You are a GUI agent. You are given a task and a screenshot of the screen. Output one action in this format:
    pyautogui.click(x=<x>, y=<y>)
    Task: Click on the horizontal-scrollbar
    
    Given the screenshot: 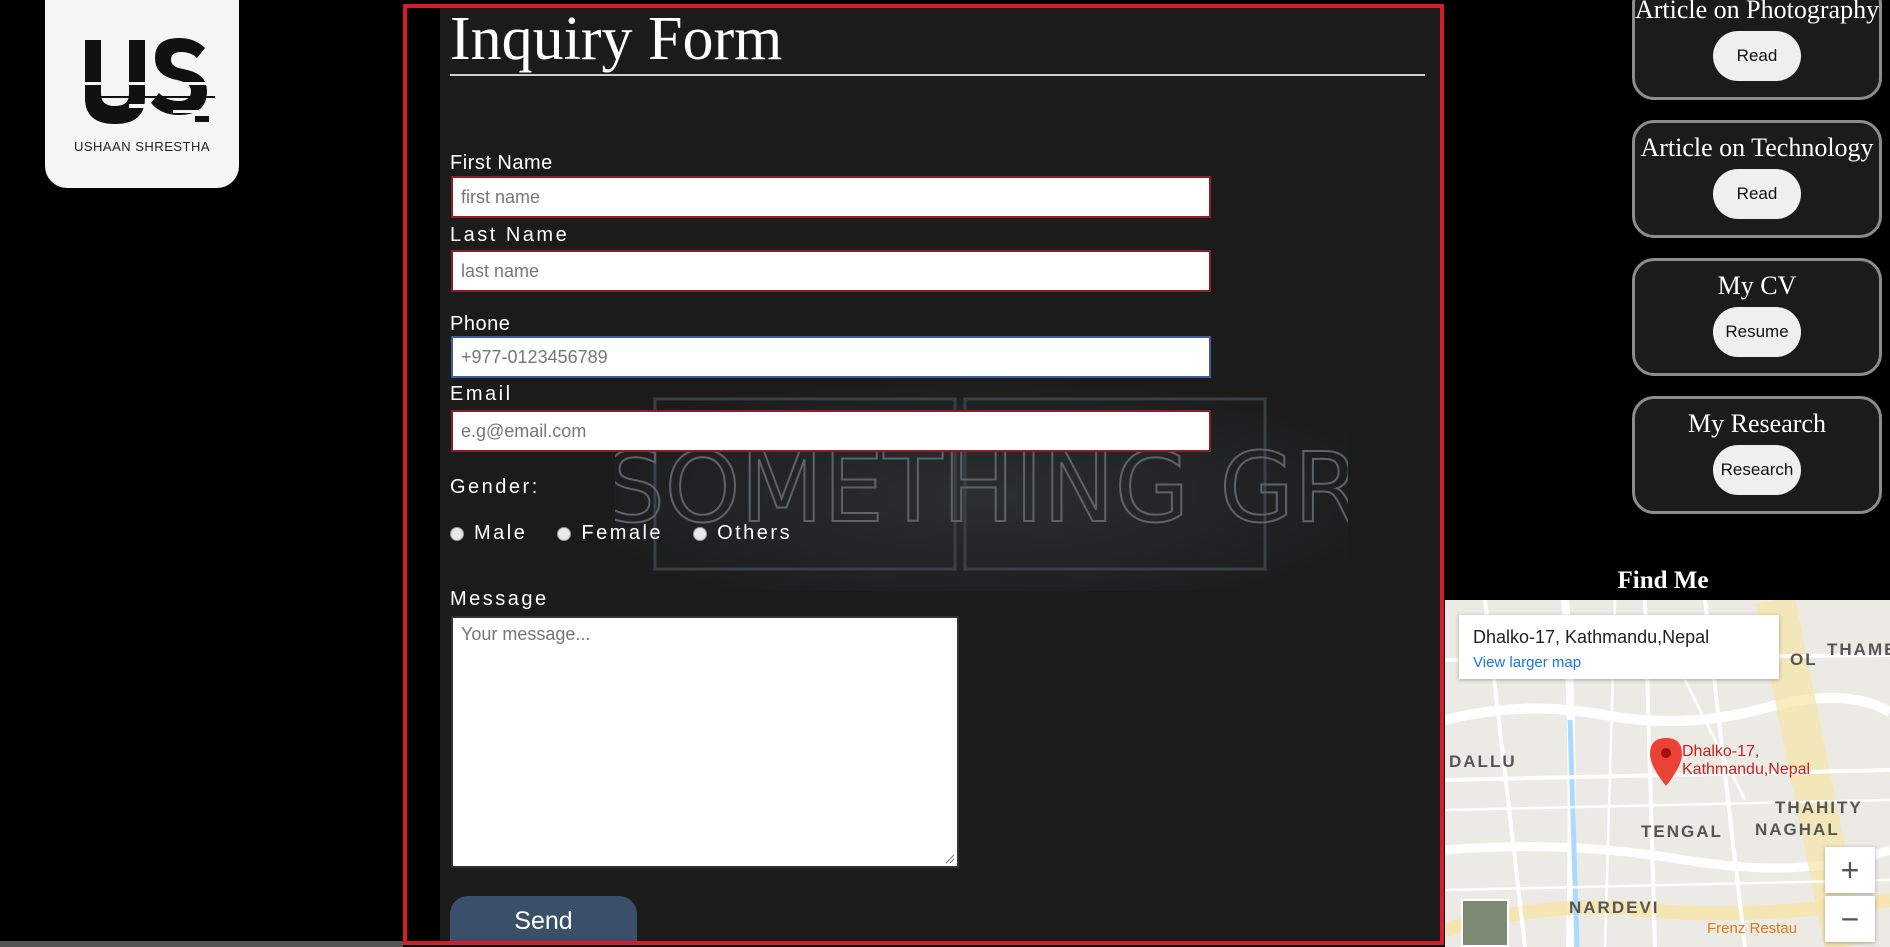 What is the action you would take?
    pyautogui.click(x=201, y=944)
    